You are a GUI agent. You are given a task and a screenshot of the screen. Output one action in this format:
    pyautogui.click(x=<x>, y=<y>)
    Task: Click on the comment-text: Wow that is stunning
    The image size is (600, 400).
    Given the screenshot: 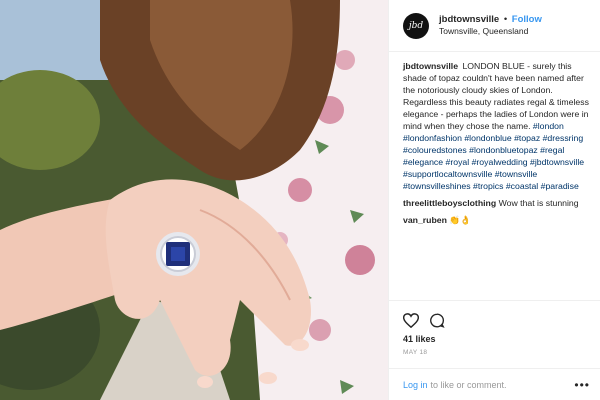 What is the action you would take?
    pyautogui.click(x=538, y=203)
    